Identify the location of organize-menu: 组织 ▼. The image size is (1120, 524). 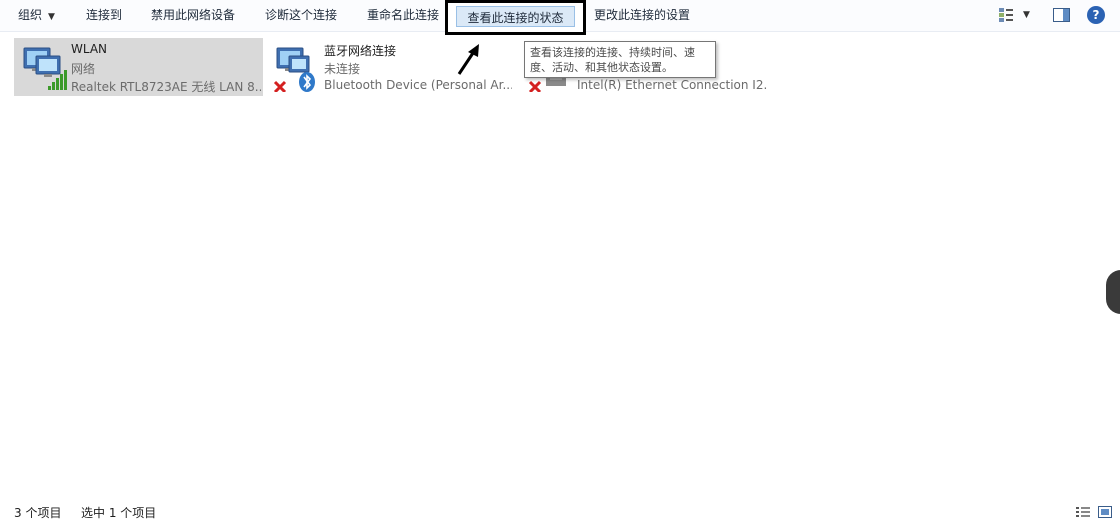
(36, 15).